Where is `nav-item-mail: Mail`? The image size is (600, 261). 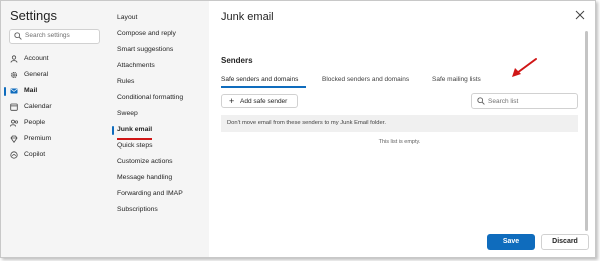
nav-item-mail: Mail is located at coordinates (55, 91).